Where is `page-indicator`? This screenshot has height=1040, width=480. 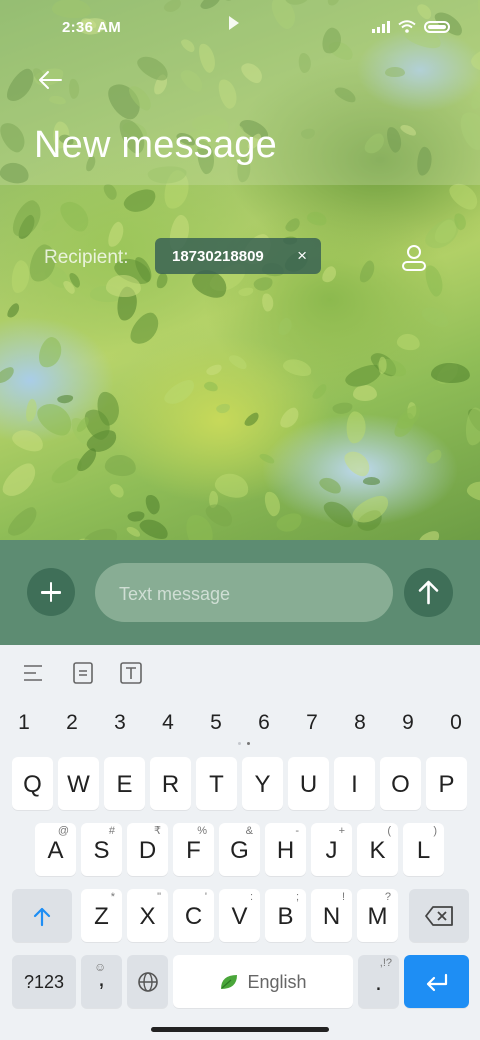
page-indicator is located at coordinates (244, 744).